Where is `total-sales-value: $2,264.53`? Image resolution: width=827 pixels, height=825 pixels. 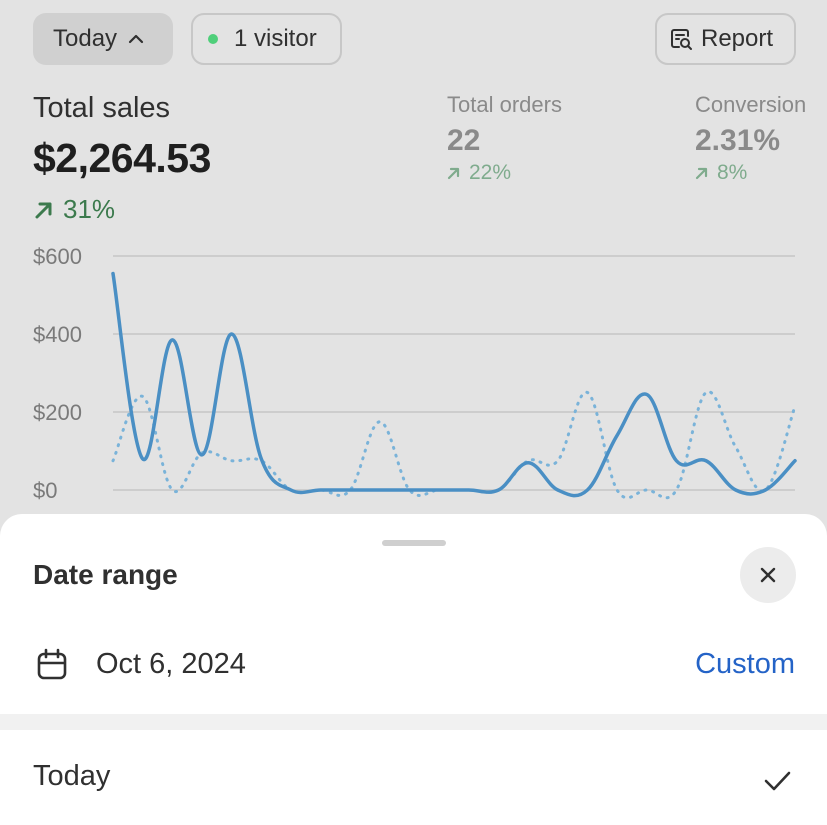
total-sales-value: $2,264.53 is located at coordinates (122, 158).